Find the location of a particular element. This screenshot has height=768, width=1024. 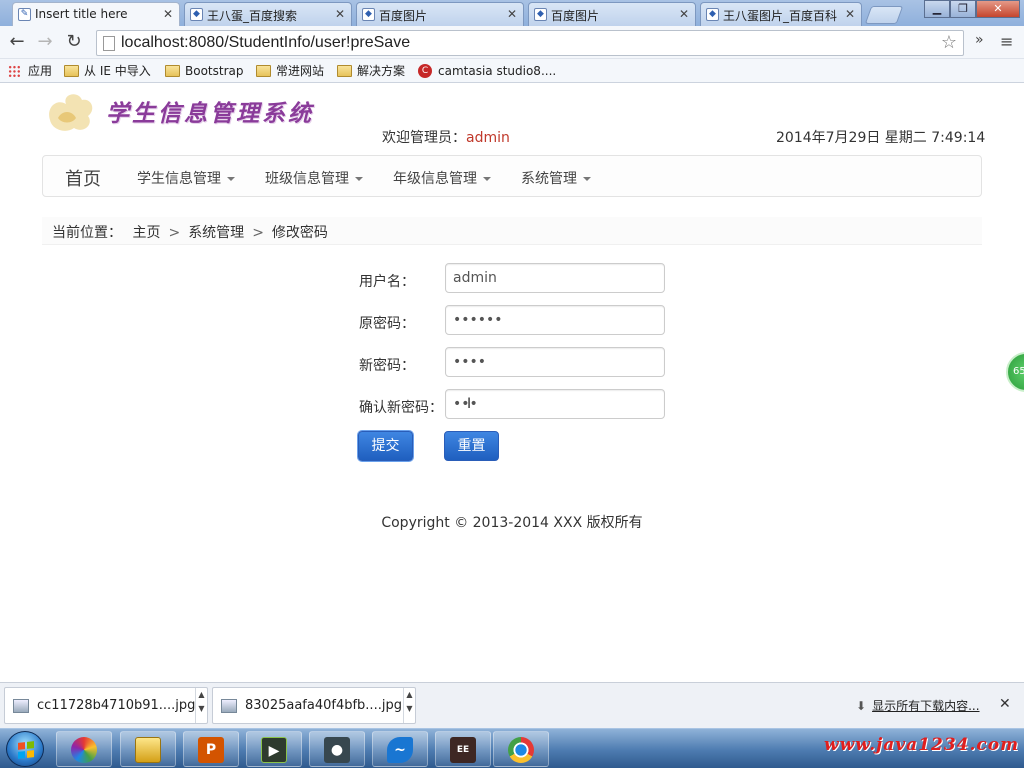

download-item: 83025aafa40f4bfb....jpg ▲ ▼ is located at coordinates (314, 705).